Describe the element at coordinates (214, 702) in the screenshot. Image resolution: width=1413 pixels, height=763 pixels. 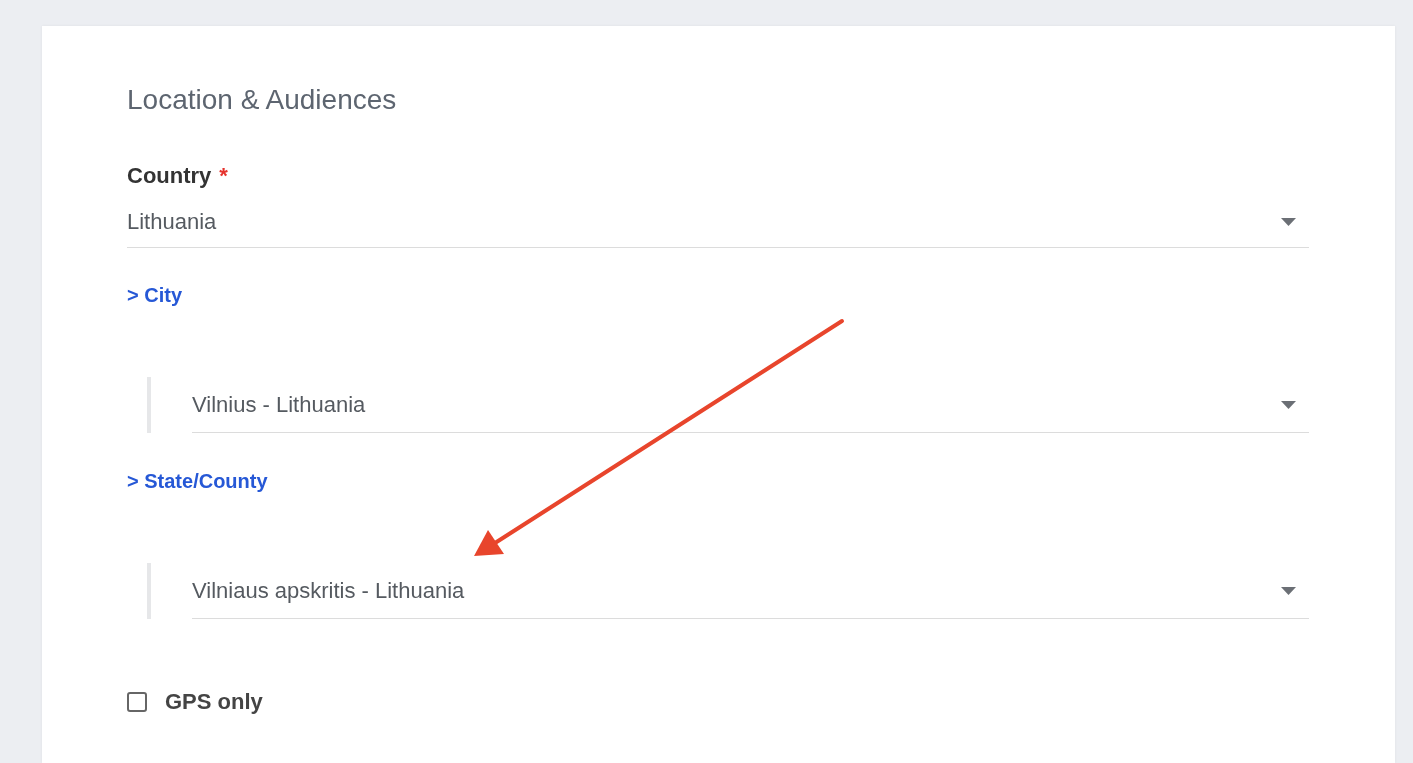
I see `checkbox-label: GPS only` at that location.